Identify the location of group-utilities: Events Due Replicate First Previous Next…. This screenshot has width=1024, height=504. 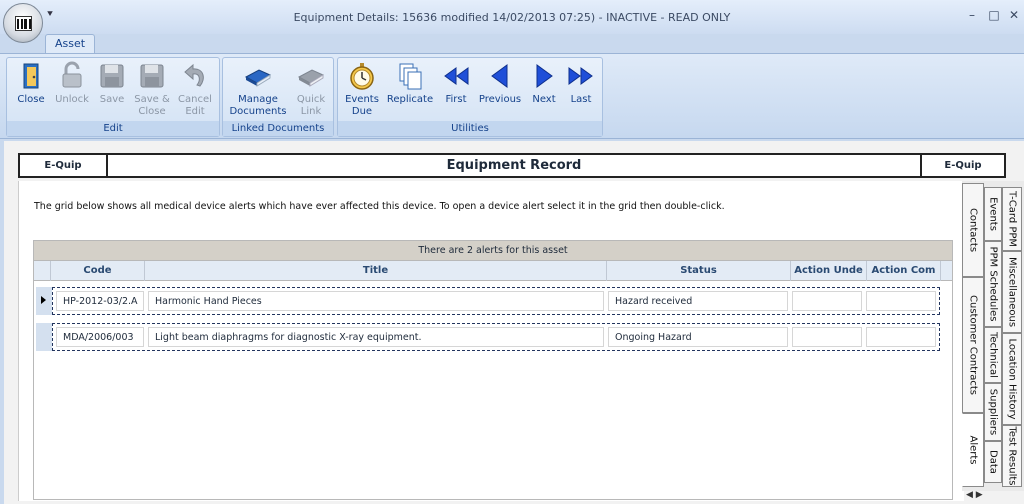
(470, 97).